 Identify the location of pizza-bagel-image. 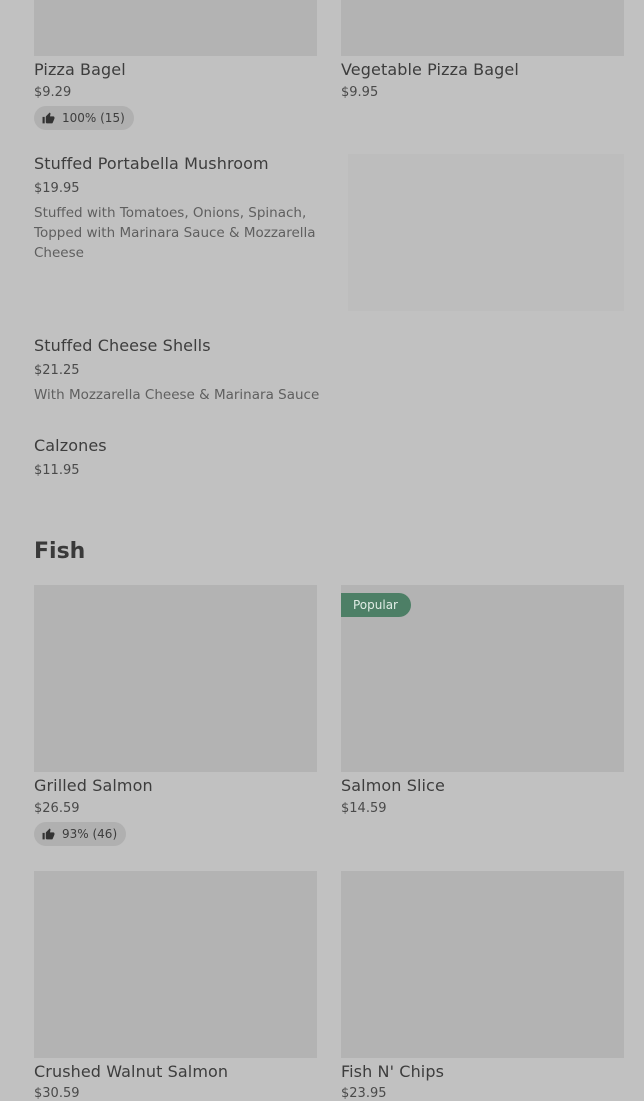
(175, 28).